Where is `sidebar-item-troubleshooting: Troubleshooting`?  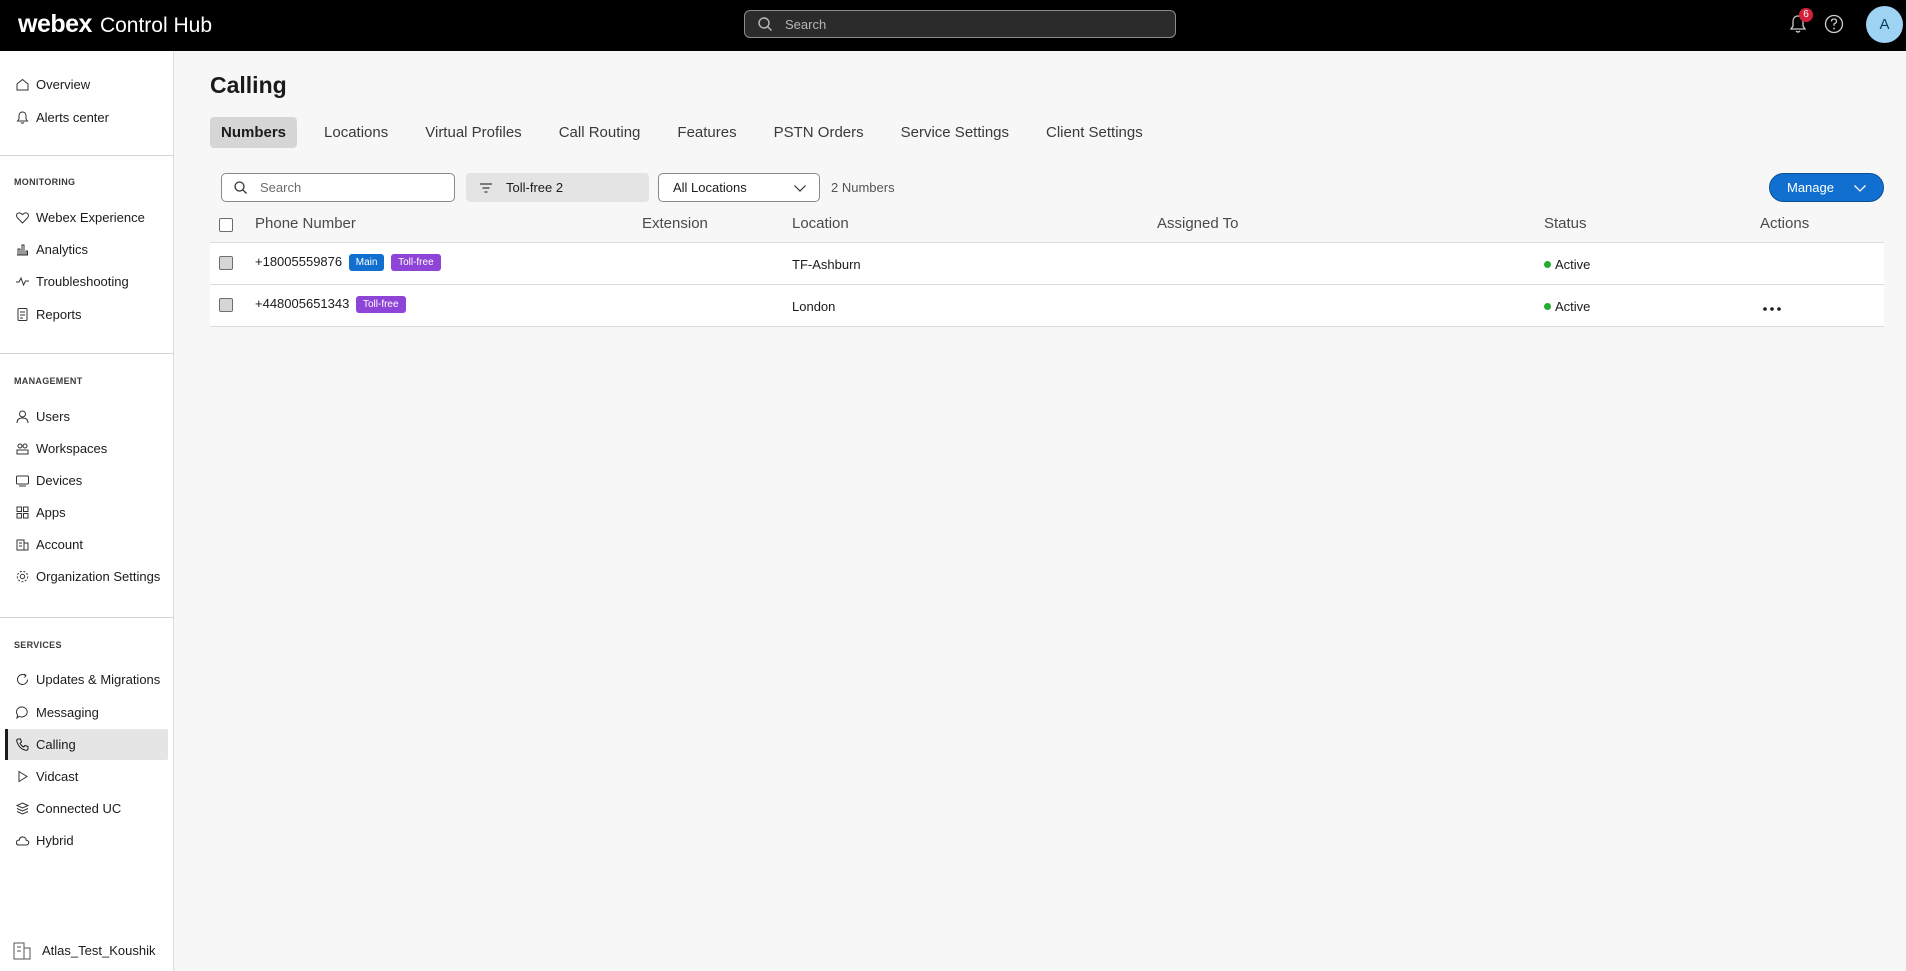
sidebar-item-troubleshooting: Troubleshooting is located at coordinates (86, 281).